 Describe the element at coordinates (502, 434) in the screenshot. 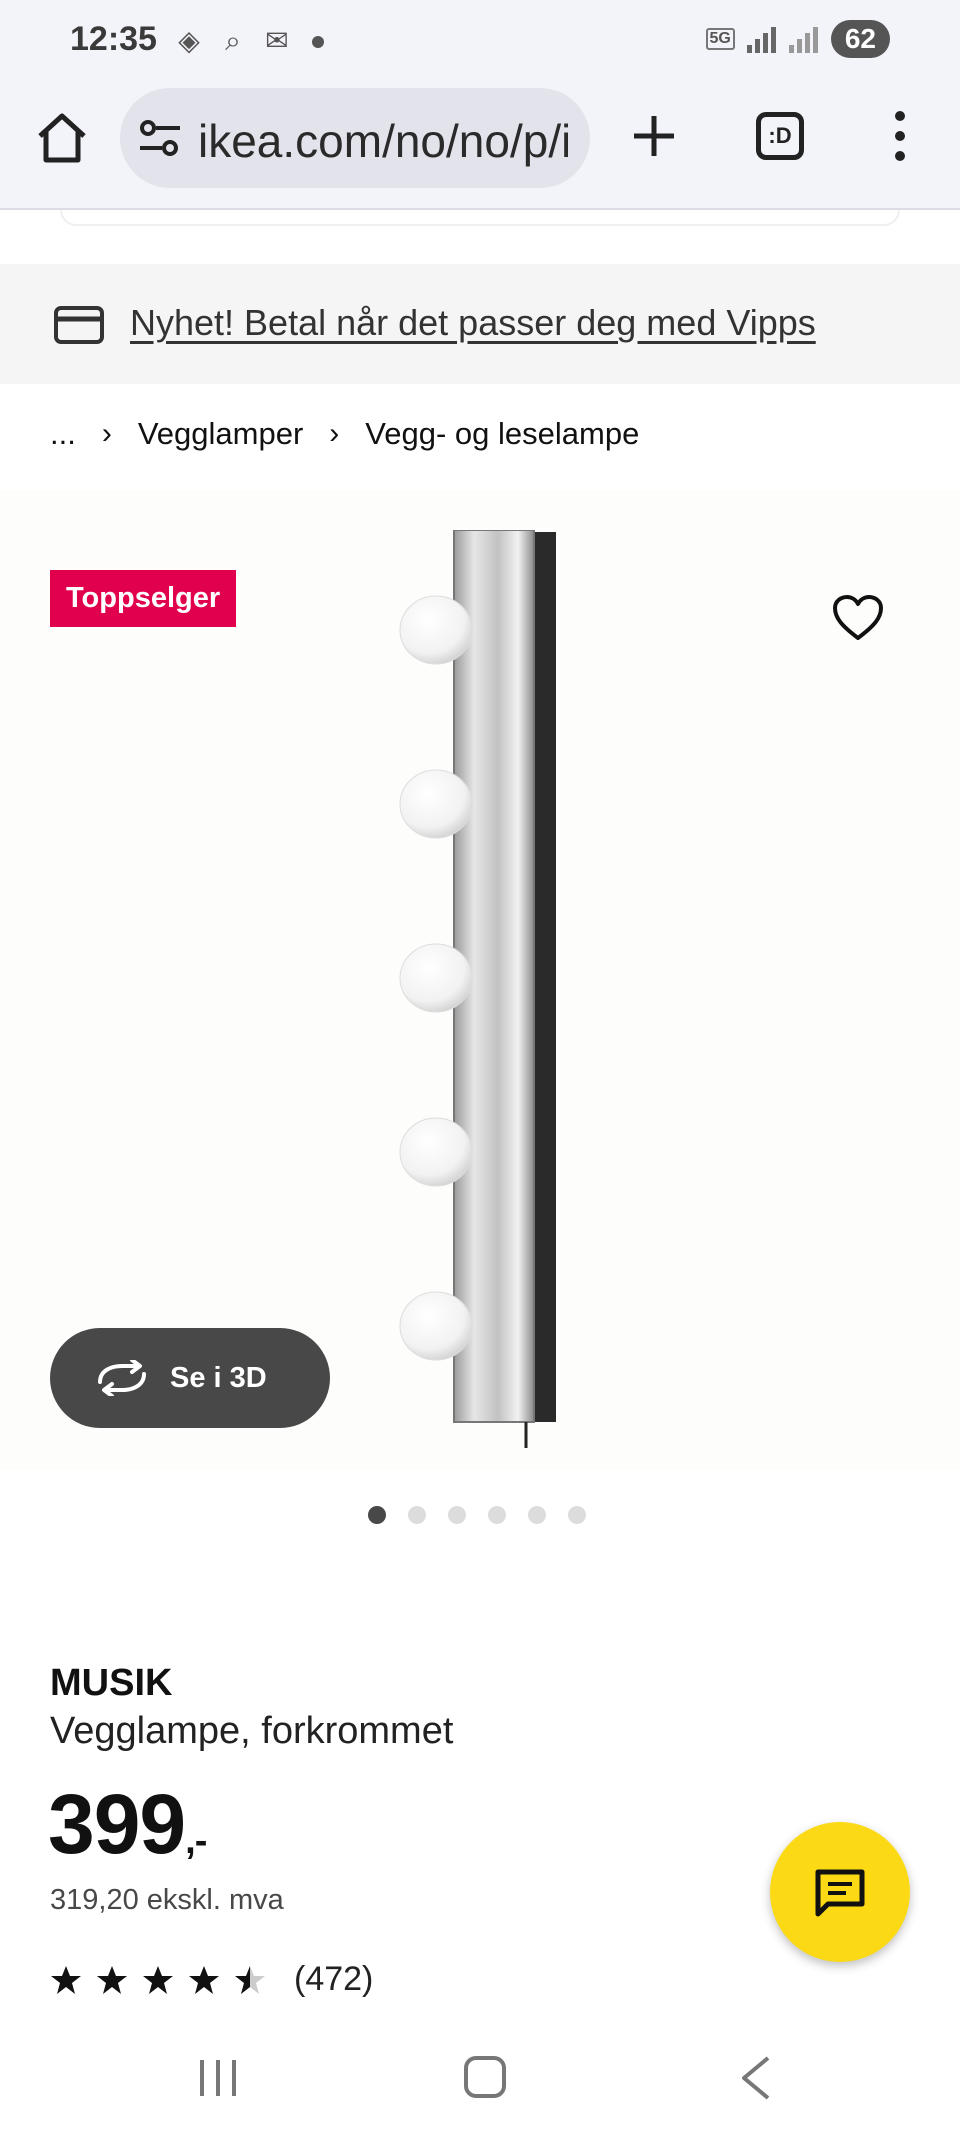

I see `breadcrumb-item-vegg-og-leselampe: Vegg- og leselampe` at that location.